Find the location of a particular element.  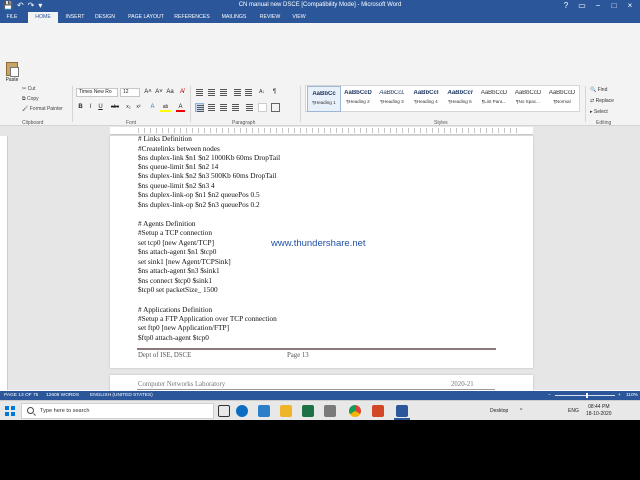

numbering-icon is located at coordinates (211, 92).